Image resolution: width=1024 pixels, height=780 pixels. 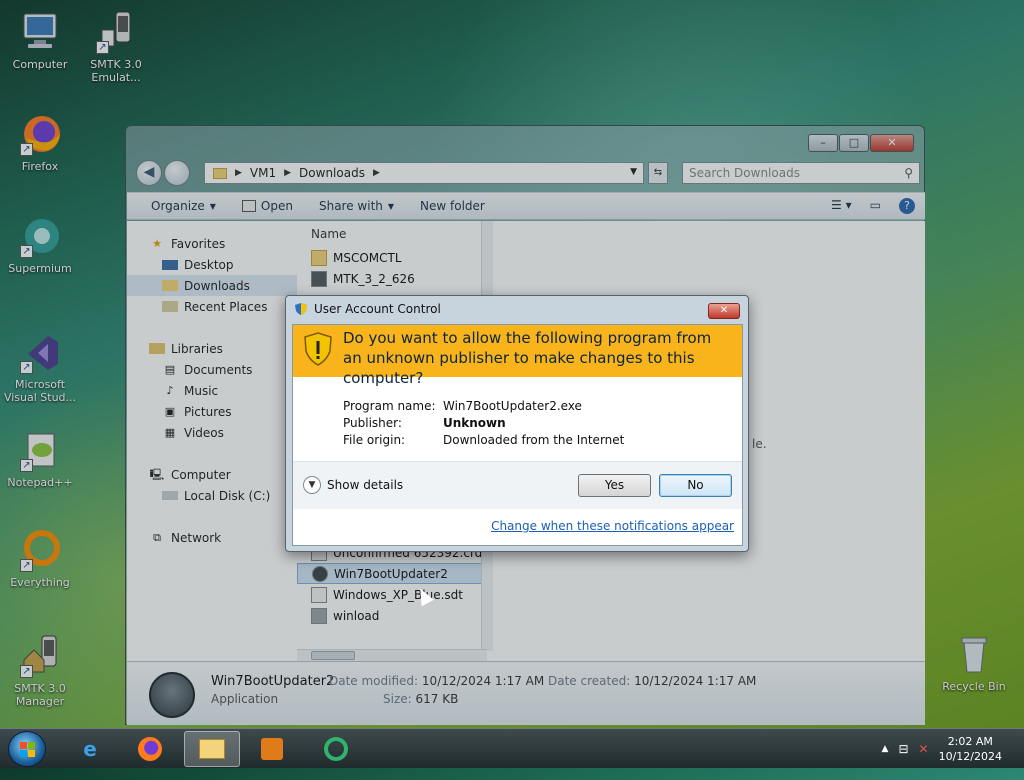 I want to click on volume-tray-icon: ✕, so click(x=924, y=749).